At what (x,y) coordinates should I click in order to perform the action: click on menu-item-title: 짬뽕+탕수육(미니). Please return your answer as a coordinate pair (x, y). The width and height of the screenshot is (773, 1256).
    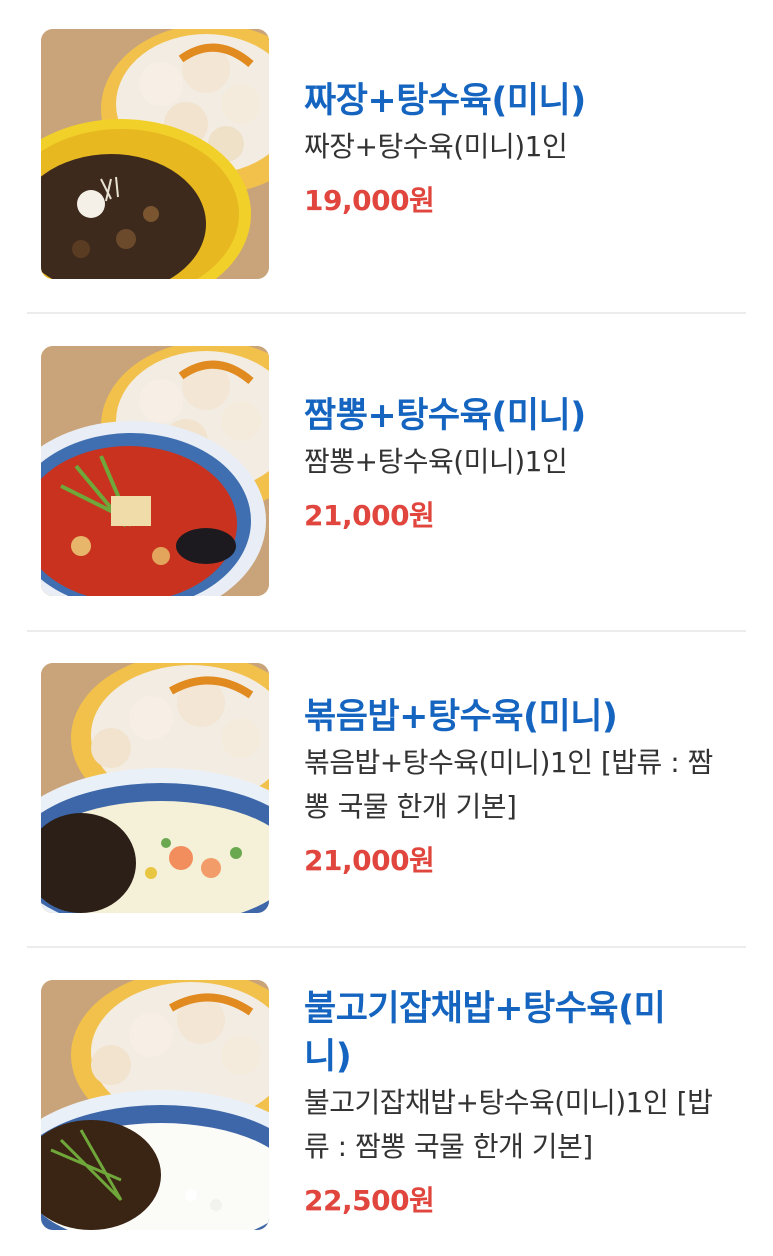
    Looking at the image, I should click on (524, 416).